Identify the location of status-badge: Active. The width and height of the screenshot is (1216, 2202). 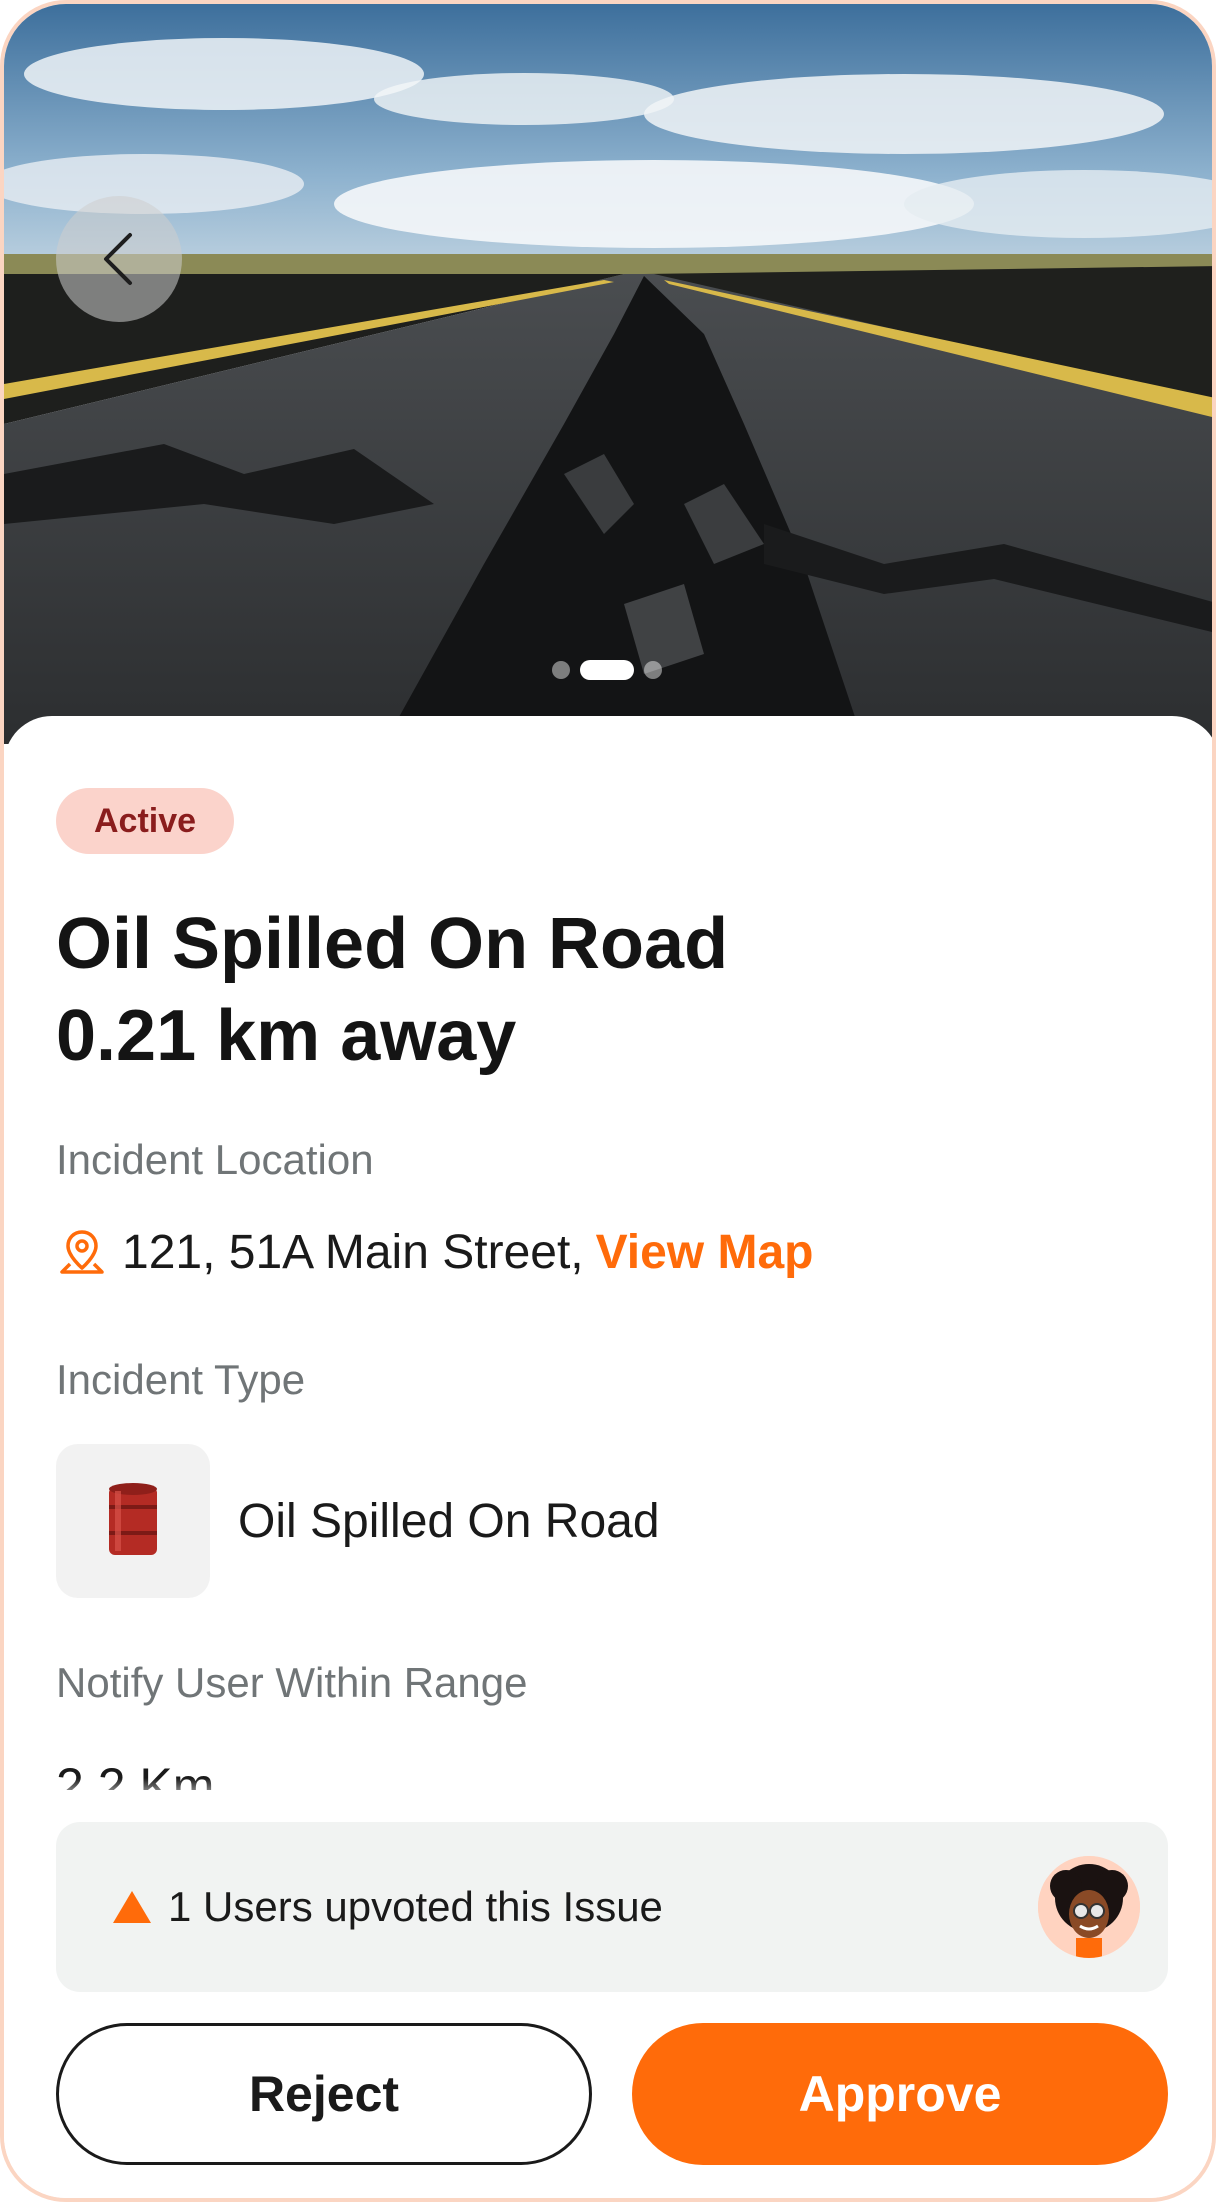
(145, 821).